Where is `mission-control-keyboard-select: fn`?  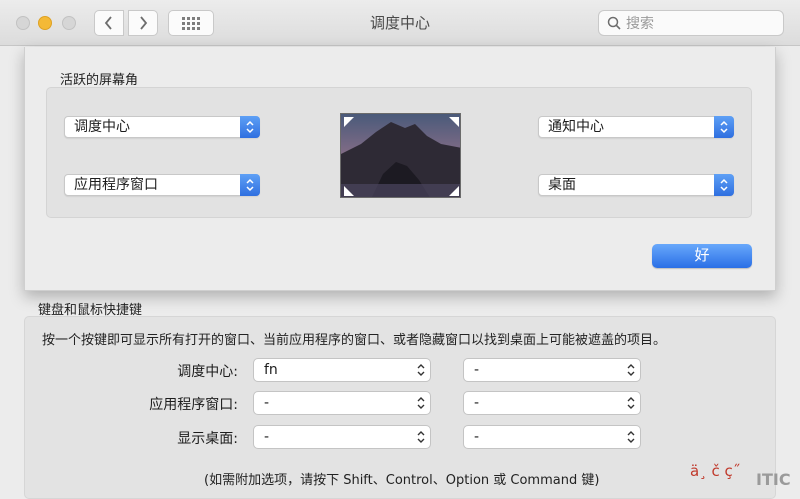
mission-control-keyboard-select: fn is located at coordinates (342, 370).